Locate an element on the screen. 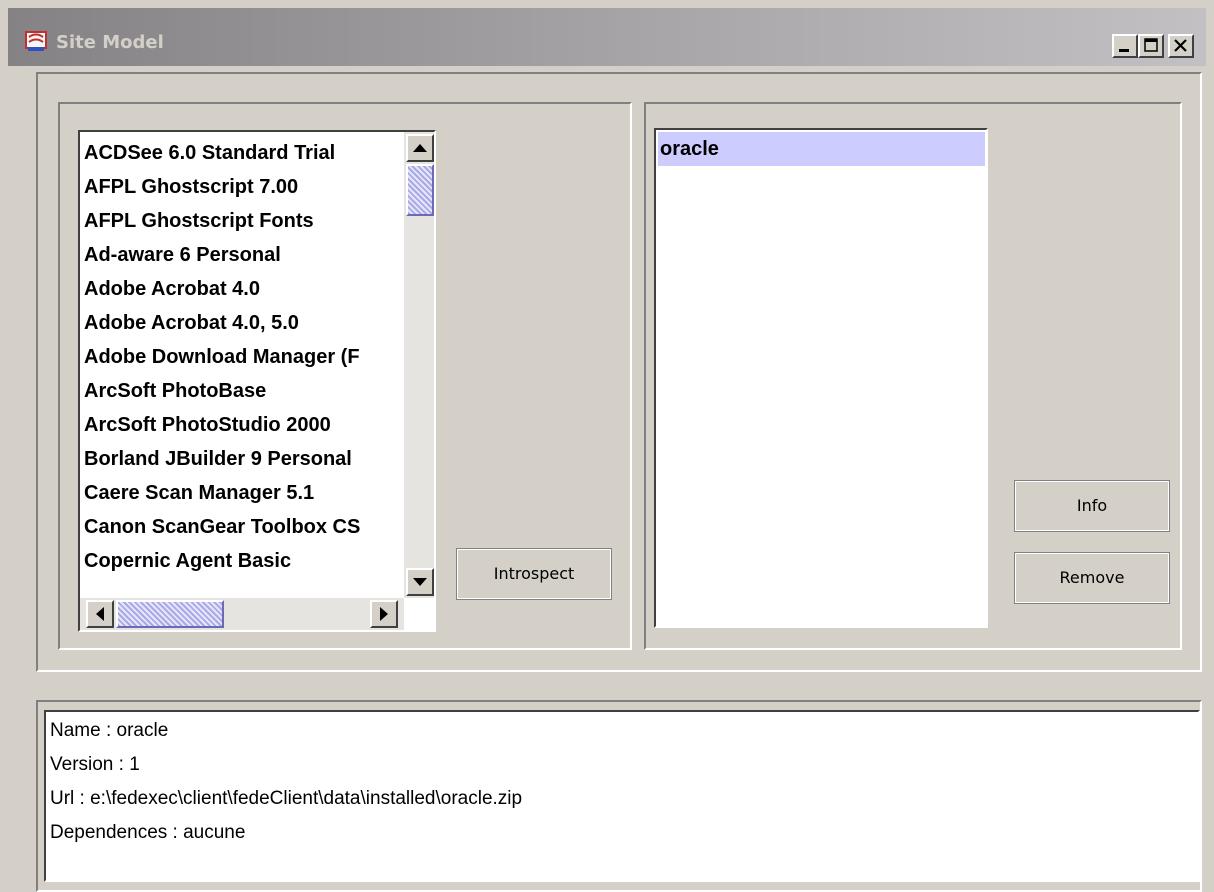 The width and height of the screenshot is (1214, 892). app-icon is located at coordinates (36, 41).